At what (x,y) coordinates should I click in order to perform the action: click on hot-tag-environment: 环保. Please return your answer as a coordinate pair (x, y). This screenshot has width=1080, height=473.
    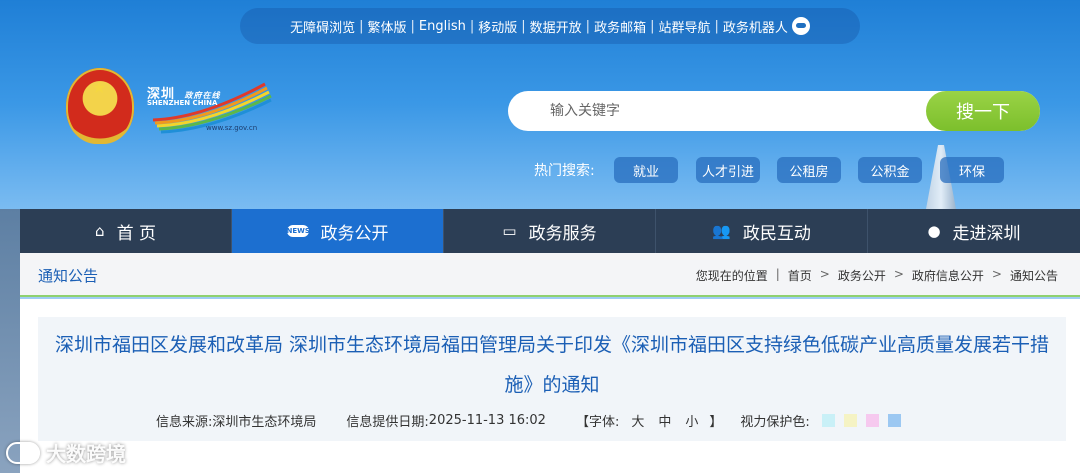
    Looking at the image, I should click on (972, 170).